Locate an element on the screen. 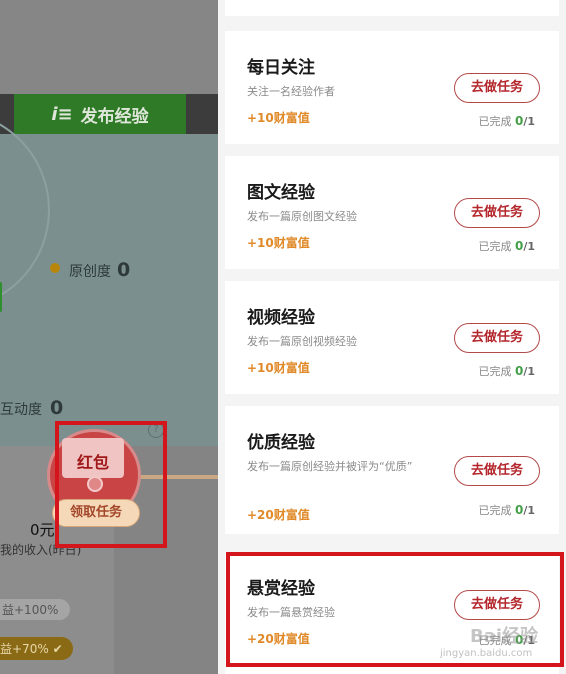 Image resolution: width=566 pixels, height=674 pixels. interaction-value: 0 is located at coordinates (57, 408).